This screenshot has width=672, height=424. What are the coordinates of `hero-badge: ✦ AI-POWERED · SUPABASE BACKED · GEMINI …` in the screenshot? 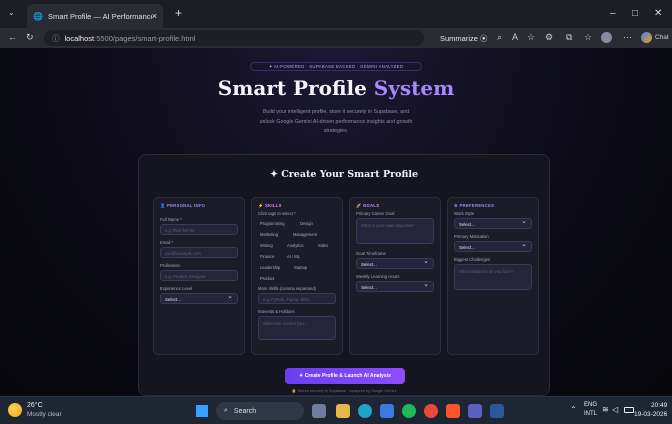 It's located at (336, 66).